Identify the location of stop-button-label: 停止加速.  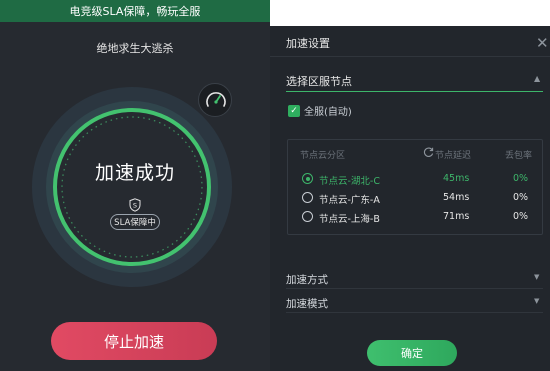
(133, 341).